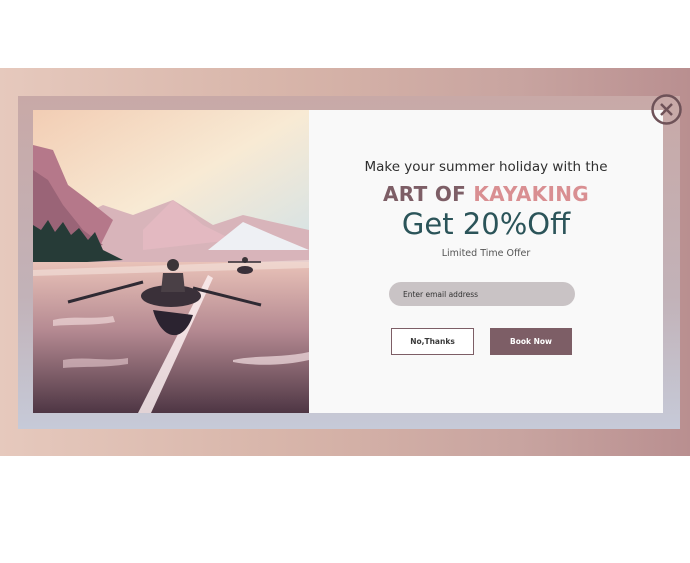  What do you see at coordinates (531, 194) in the screenshot?
I see `brand-title-part2: KAYAKING` at bounding box center [531, 194].